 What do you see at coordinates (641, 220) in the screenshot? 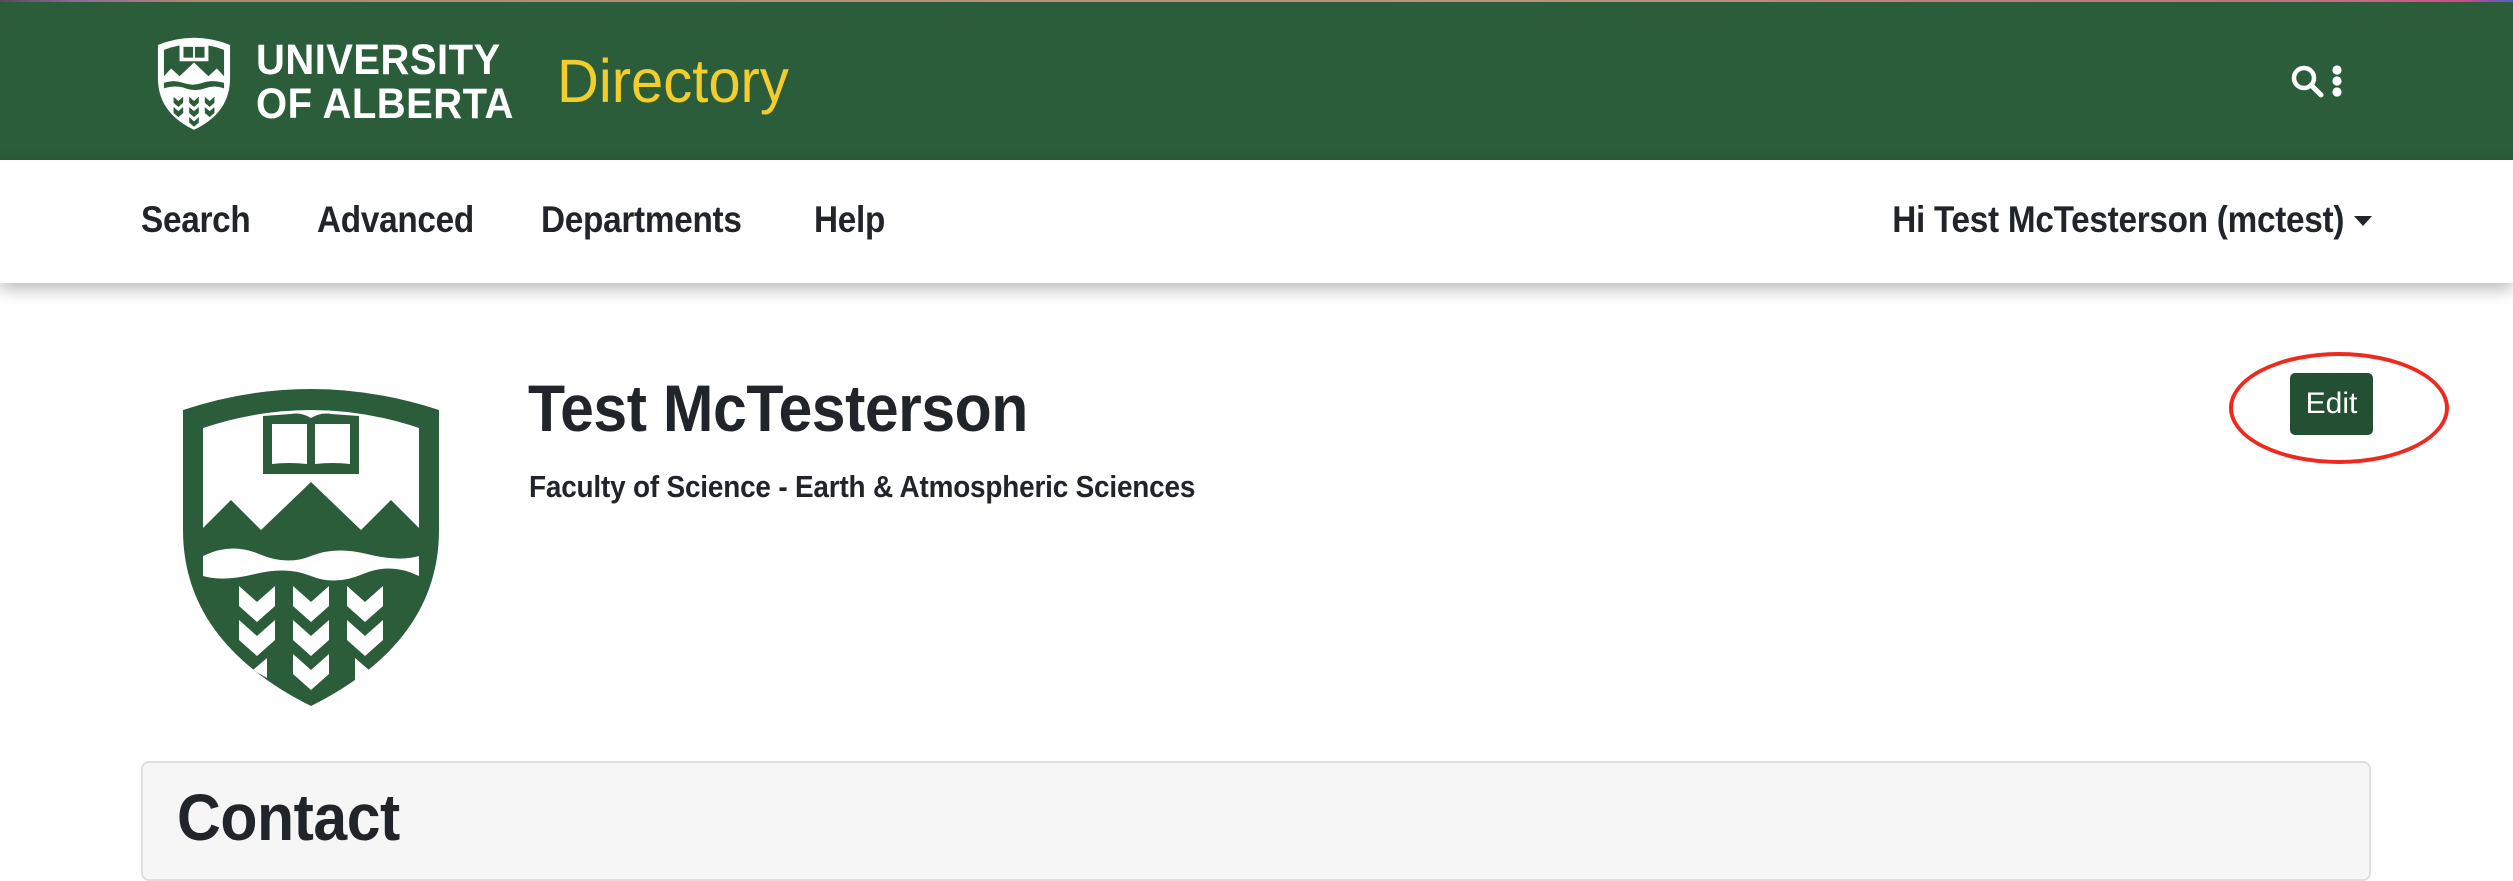
I see `nav-departments: Departments` at bounding box center [641, 220].